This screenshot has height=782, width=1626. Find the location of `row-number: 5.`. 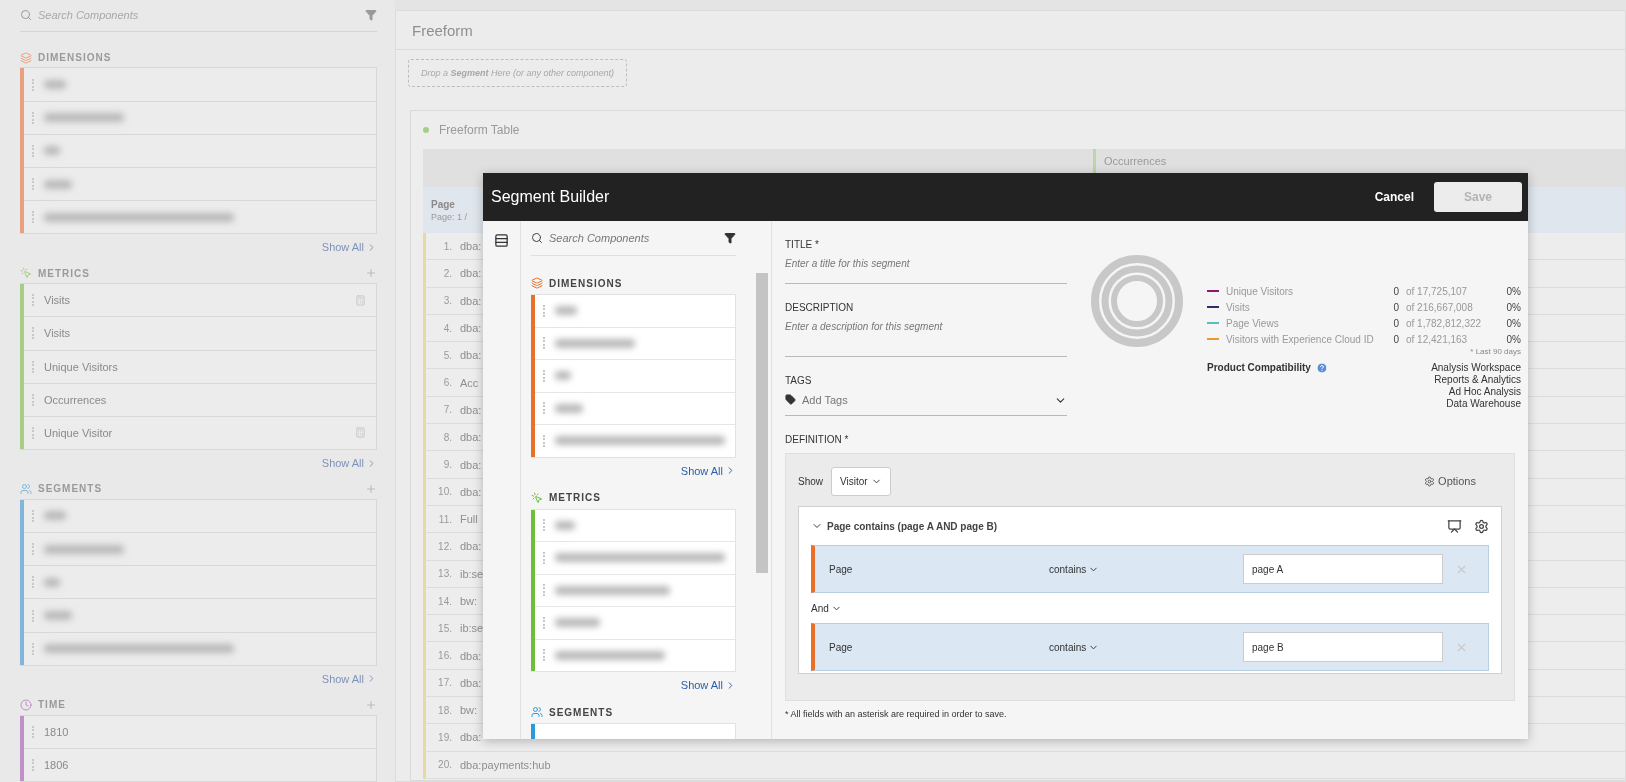

row-number: 5. is located at coordinates (447, 355).